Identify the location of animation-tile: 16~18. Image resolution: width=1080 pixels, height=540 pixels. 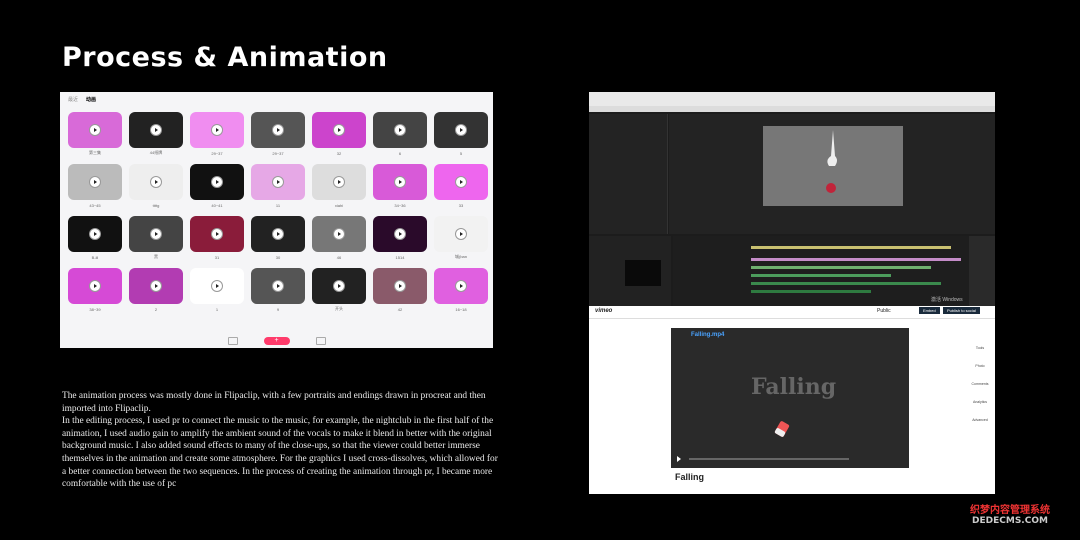
(461, 290).